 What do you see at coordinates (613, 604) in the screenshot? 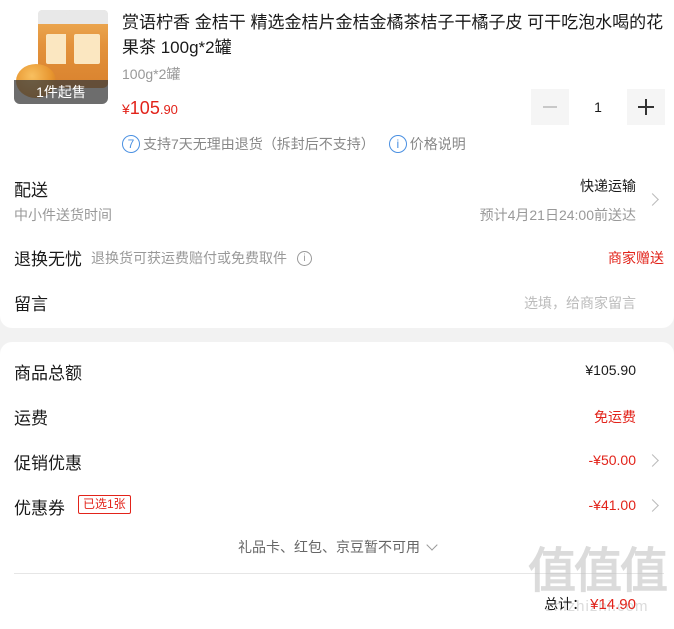
I see `total-value: ¥14.90` at bounding box center [613, 604].